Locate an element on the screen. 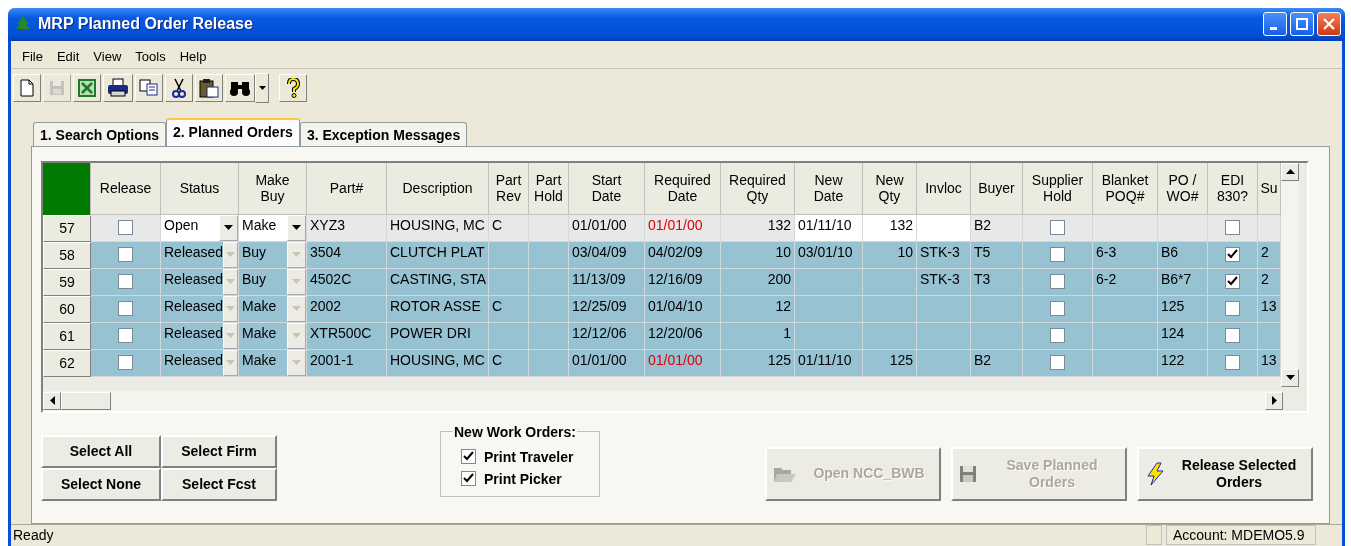 The height and width of the screenshot is (546, 1351). menu-item: Tools is located at coordinates (150, 56).